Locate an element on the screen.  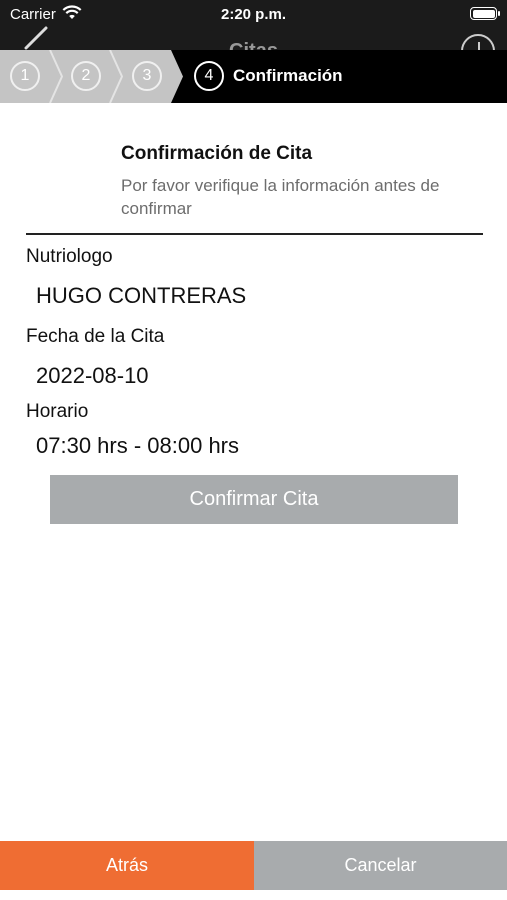
step-indicator: 1 2 3 4 Confirmación is located at coordinates (253, 76).